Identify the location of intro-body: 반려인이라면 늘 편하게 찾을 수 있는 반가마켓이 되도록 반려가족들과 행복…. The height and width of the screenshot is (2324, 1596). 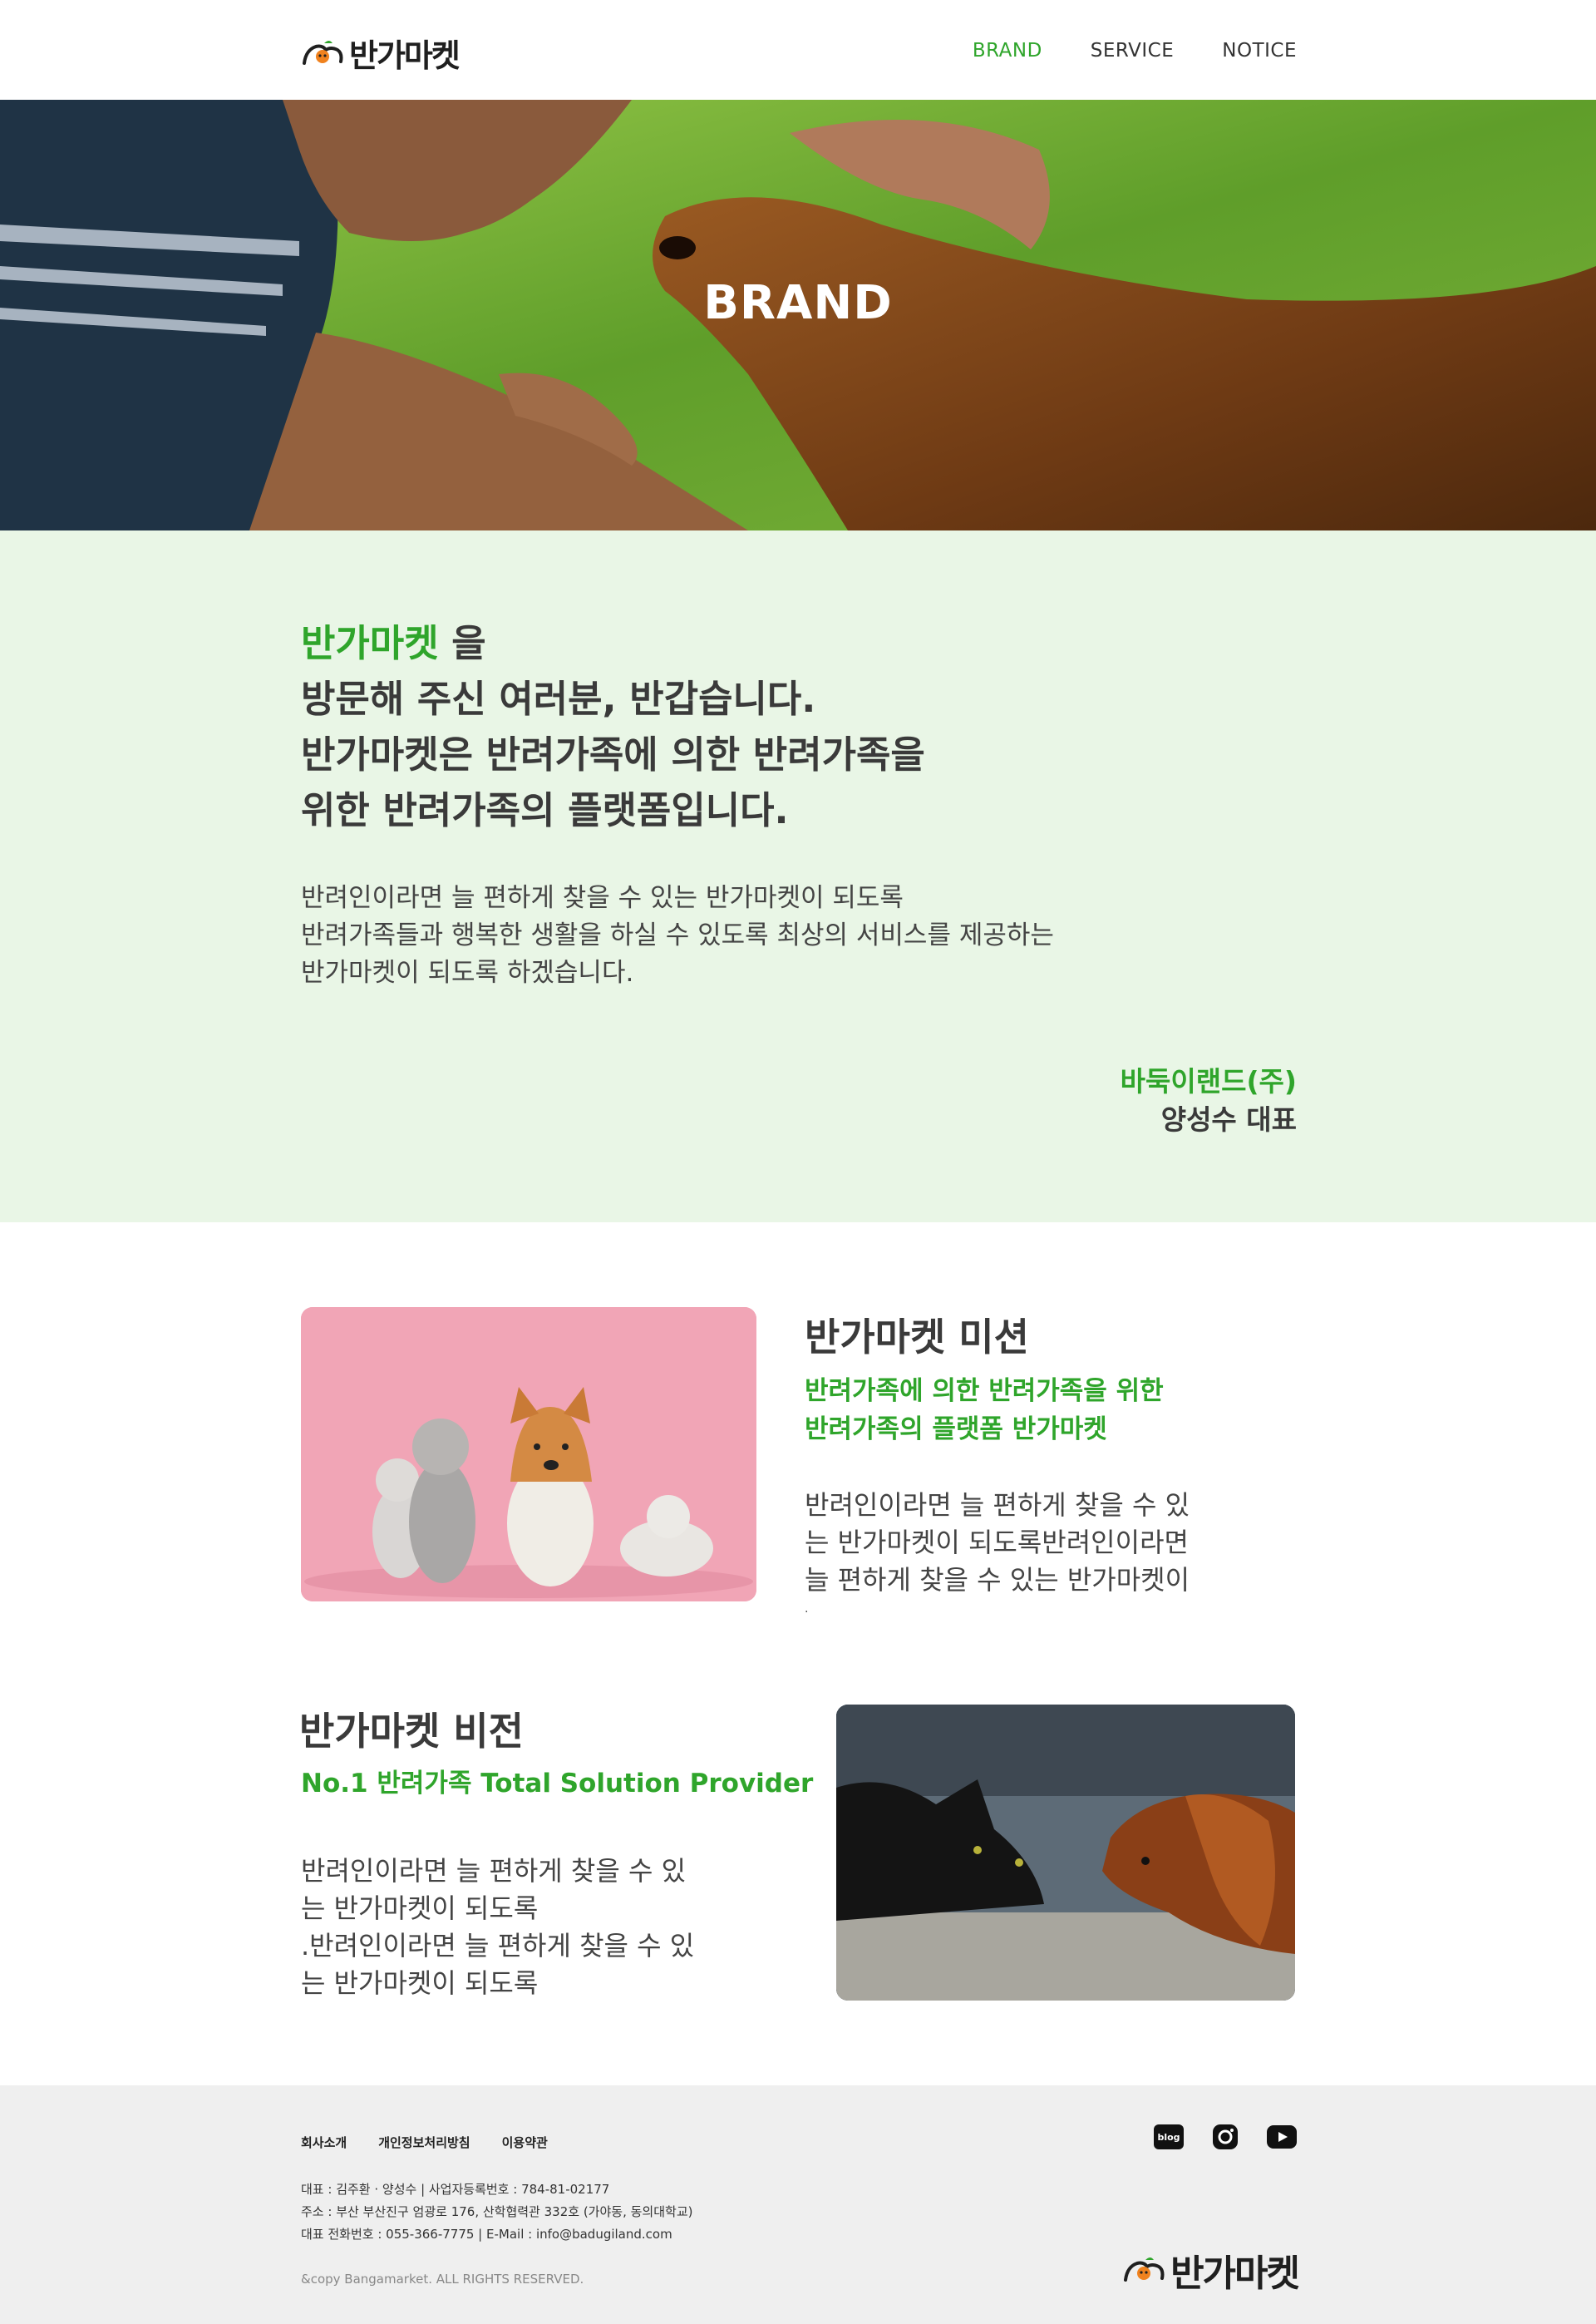
(677, 936).